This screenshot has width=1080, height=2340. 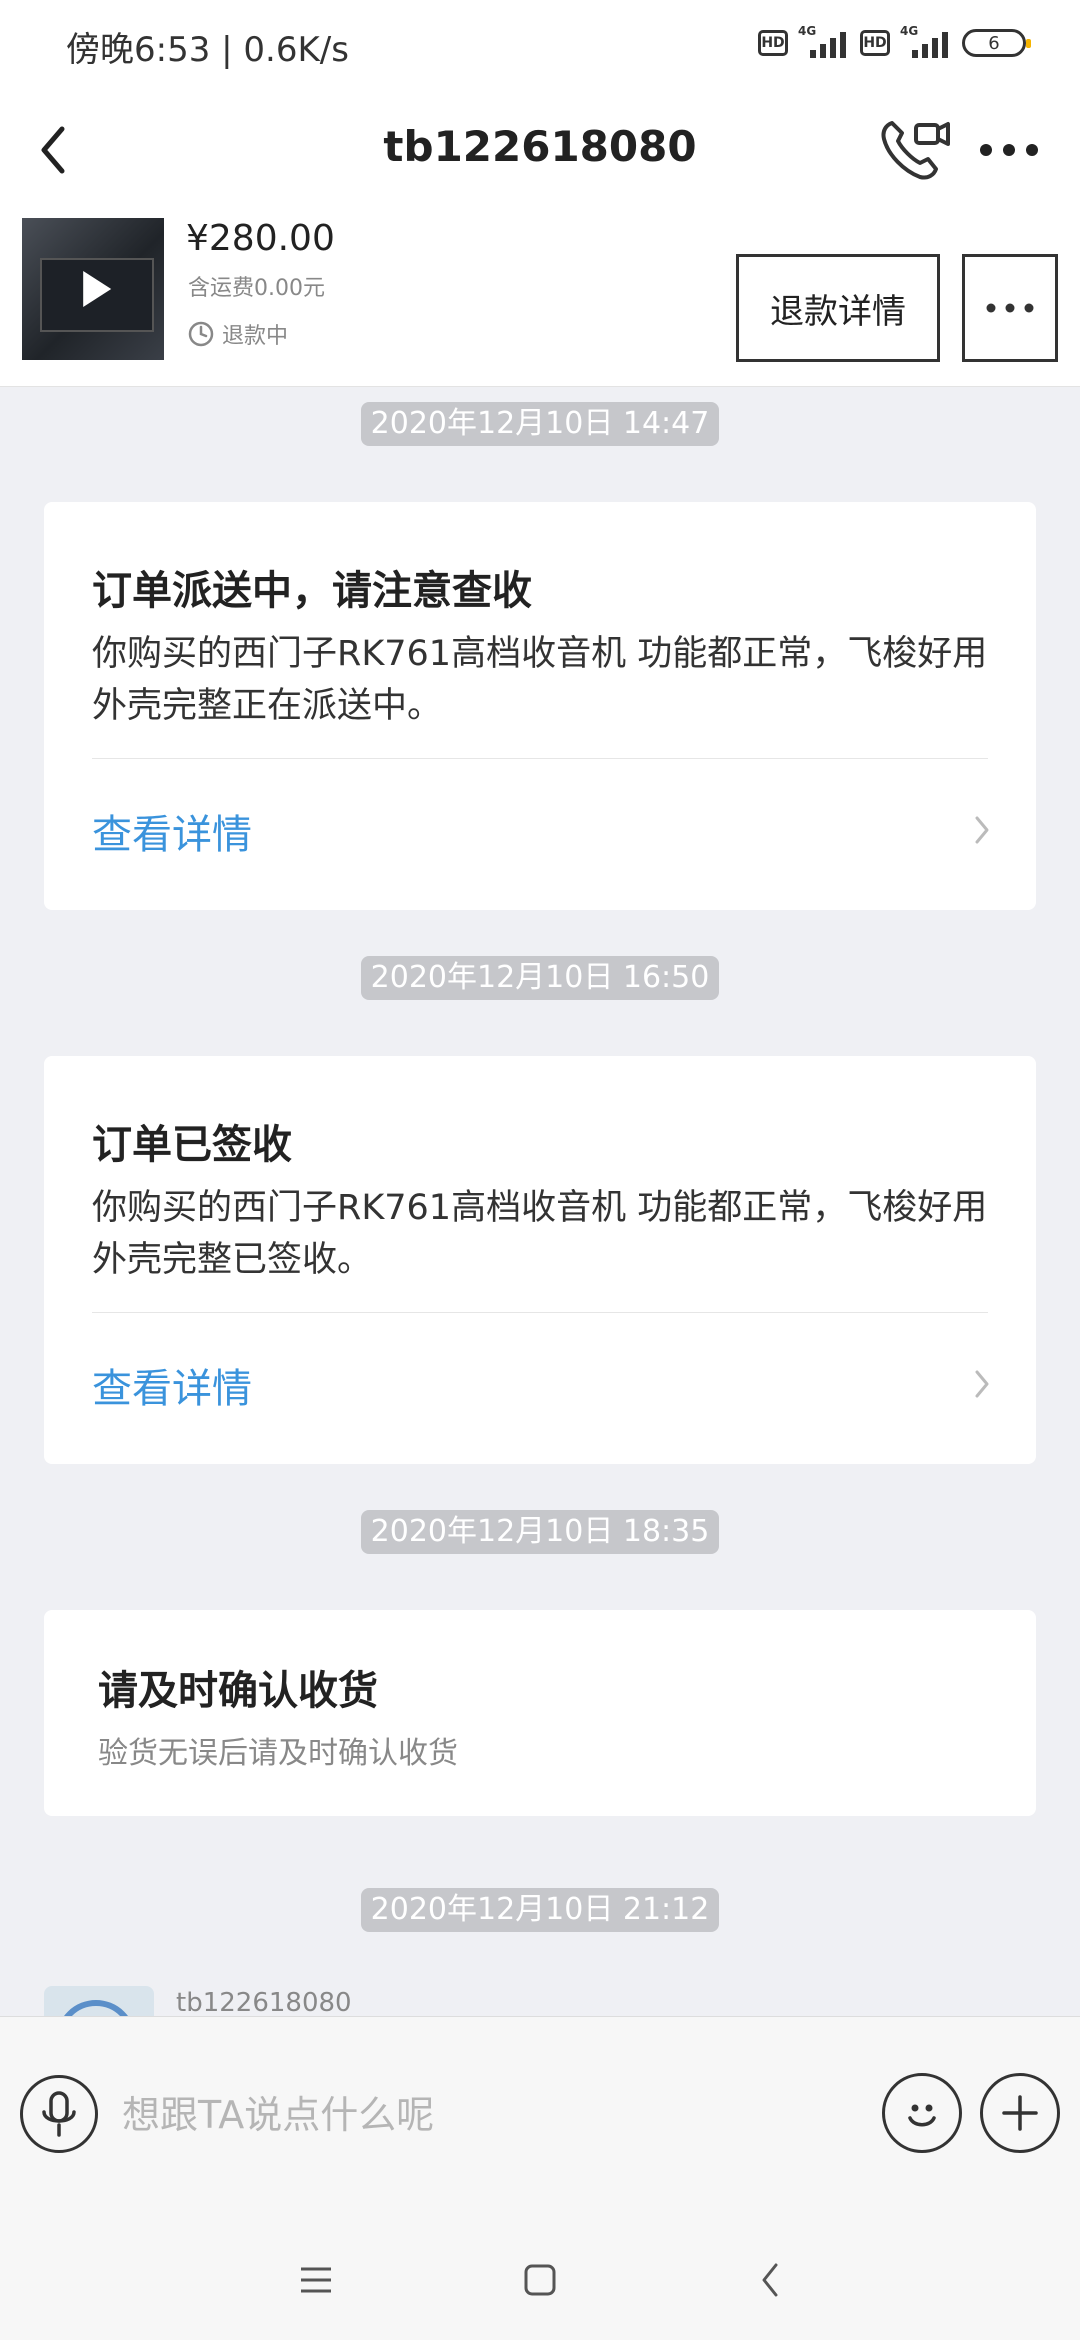 I want to click on product-more-button, so click(x=1010, y=308).